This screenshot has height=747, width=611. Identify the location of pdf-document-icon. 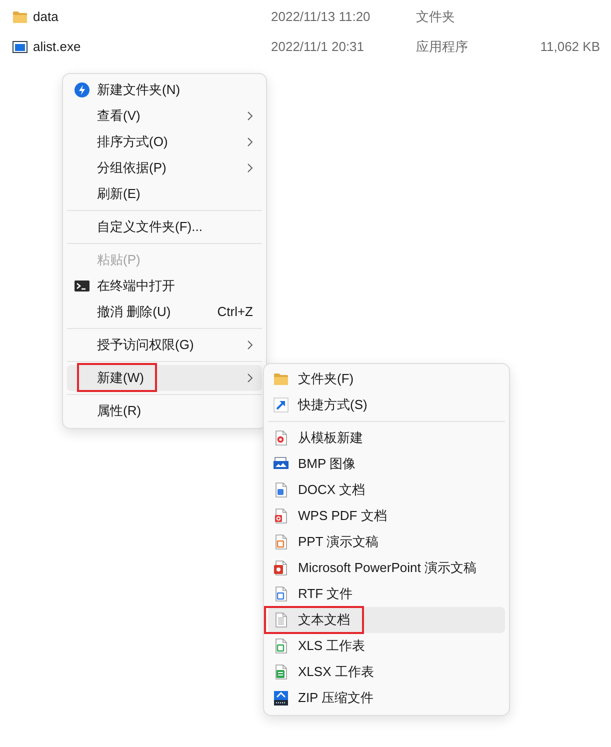
(281, 516).